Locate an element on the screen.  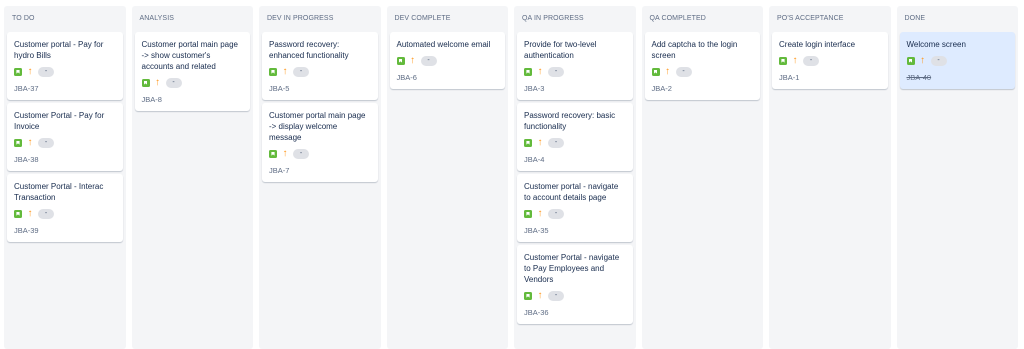
issue-key: JBA-36 is located at coordinates (574, 313).